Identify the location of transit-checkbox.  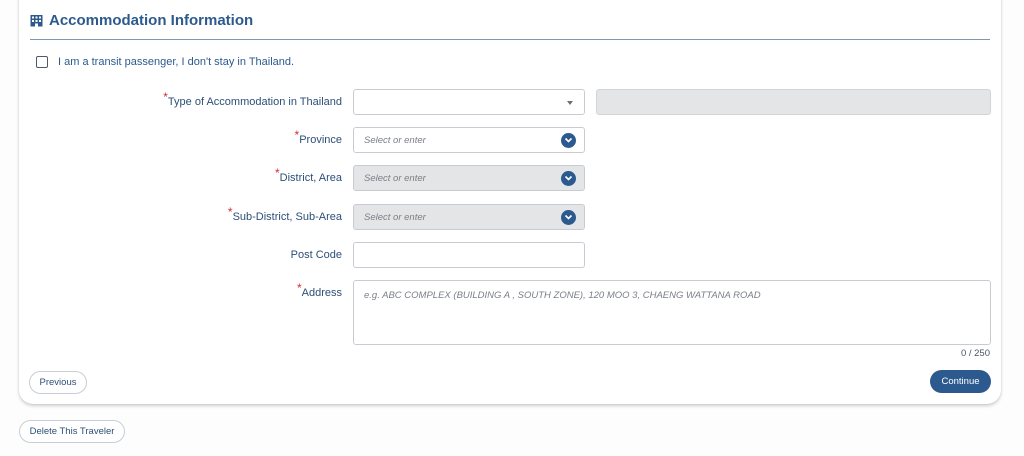
(42, 62).